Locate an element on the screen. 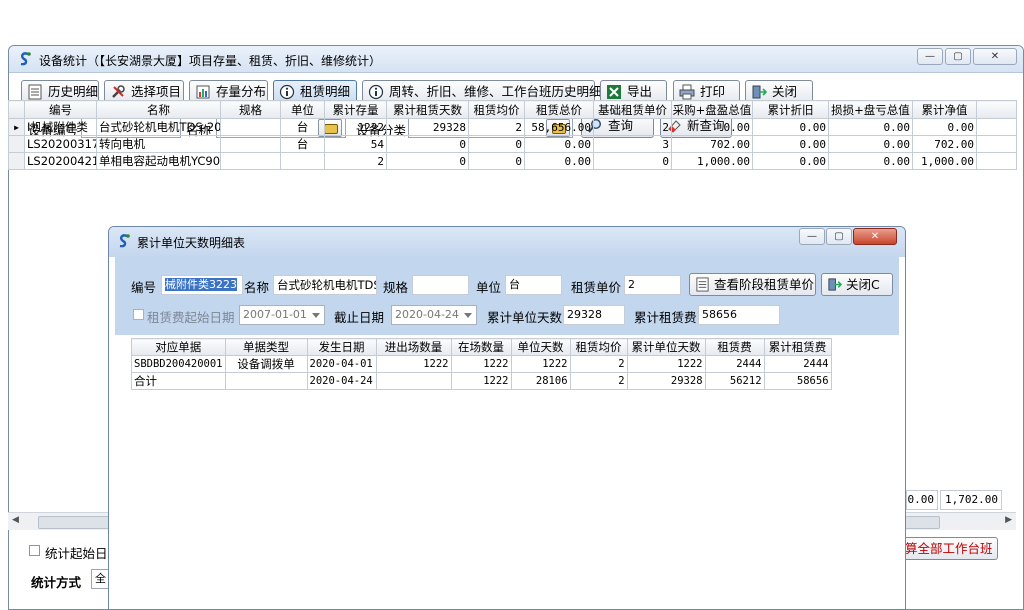  cell-cum-unit-days: 1222 is located at coordinates (666, 364).